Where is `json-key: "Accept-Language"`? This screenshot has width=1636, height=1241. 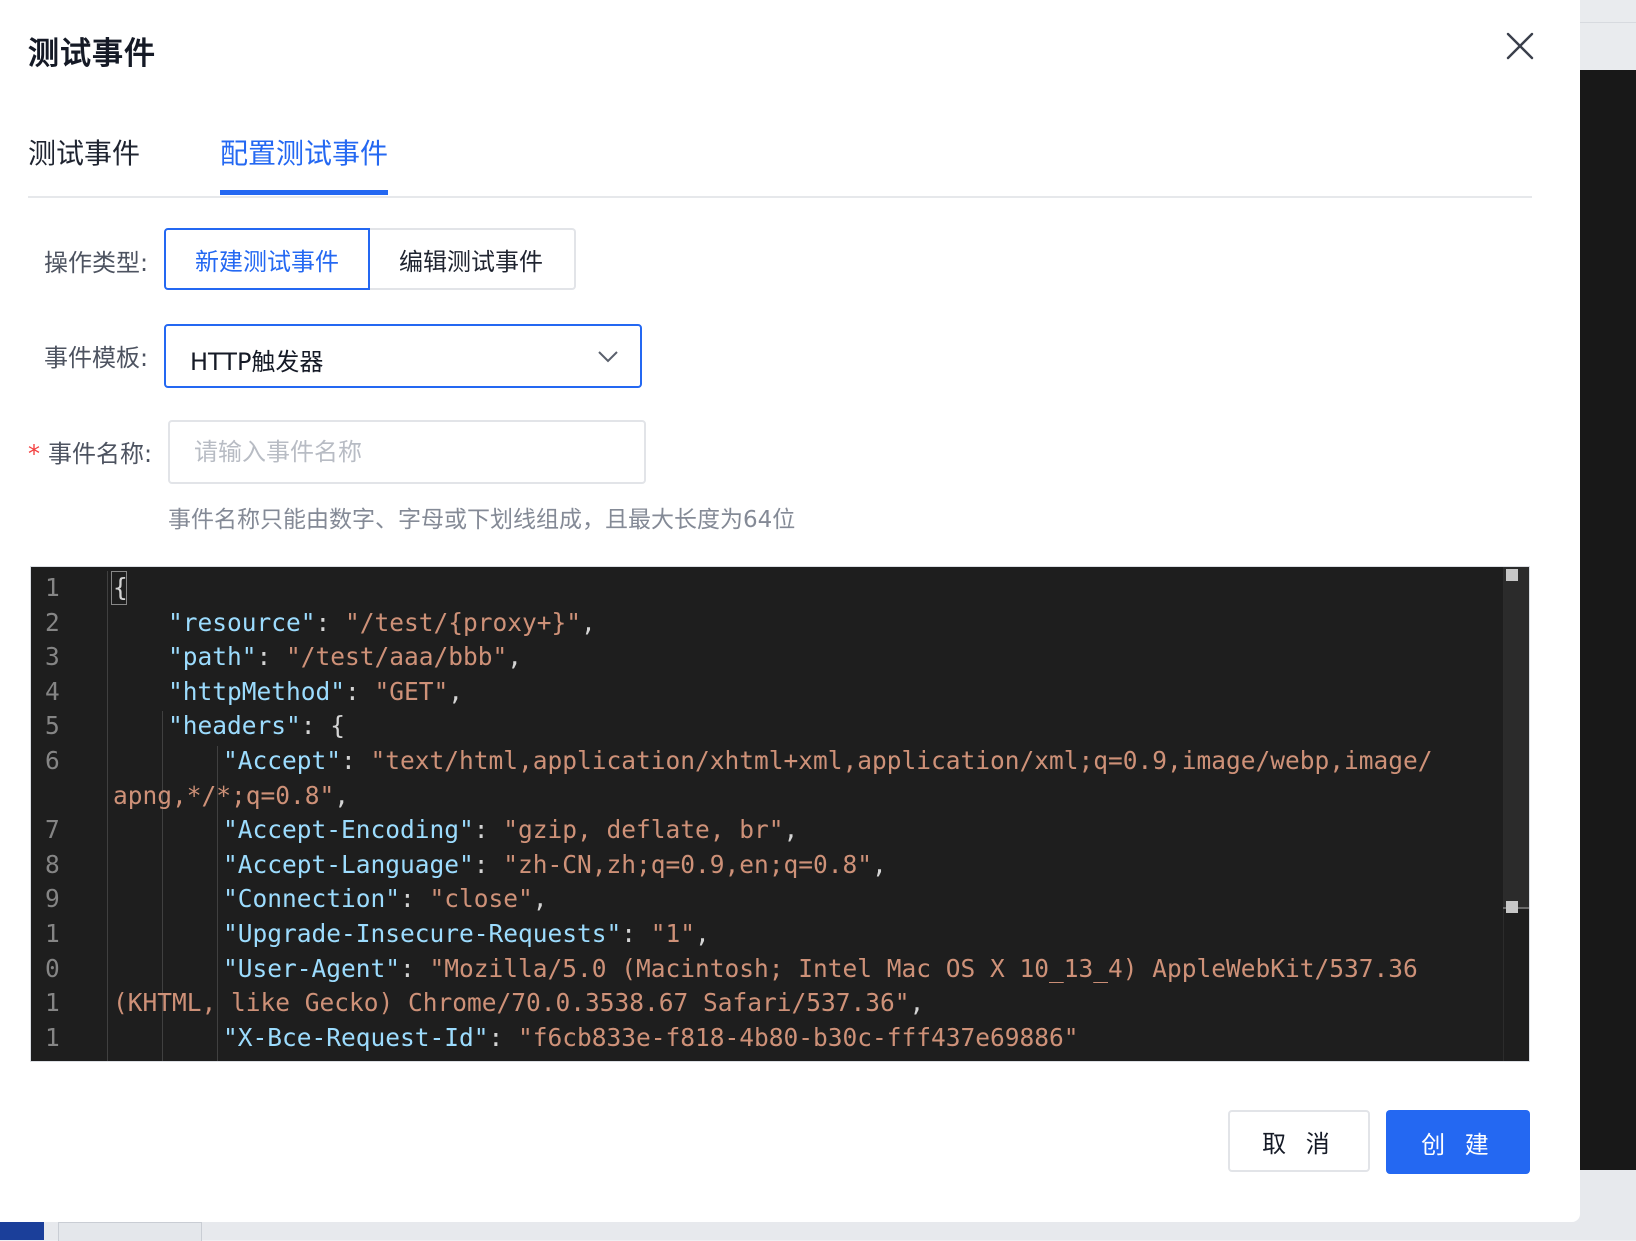
json-key: "Accept-Language" is located at coordinates (348, 864).